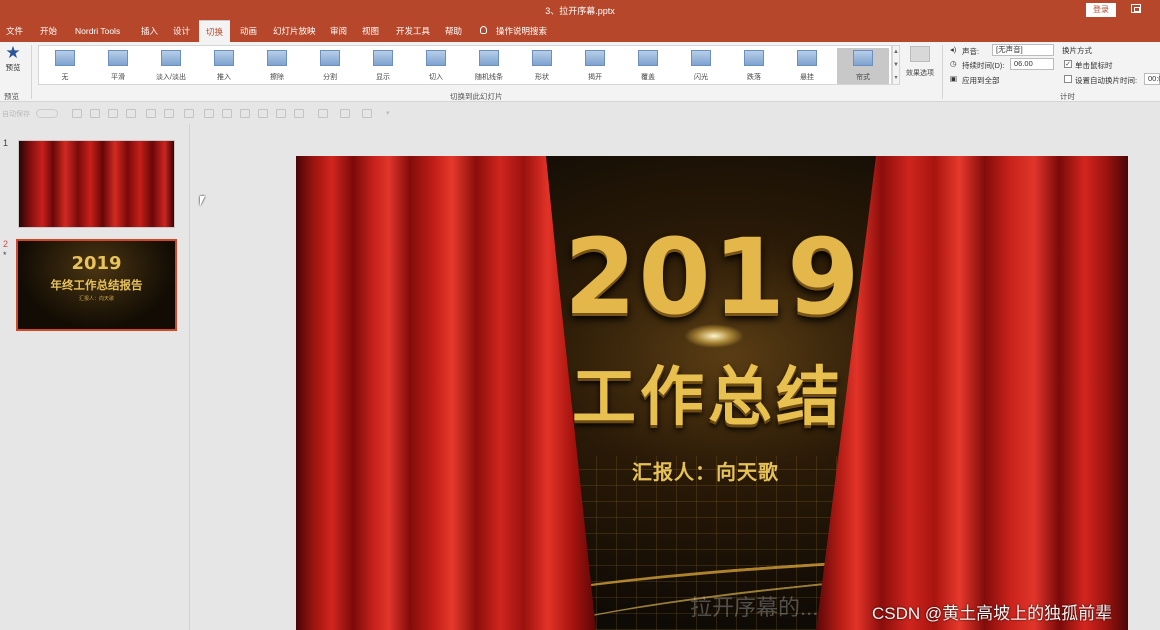 The width and height of the screenshot is (1160, 630). I want to click on effect-options-icon, so click(920, 54).